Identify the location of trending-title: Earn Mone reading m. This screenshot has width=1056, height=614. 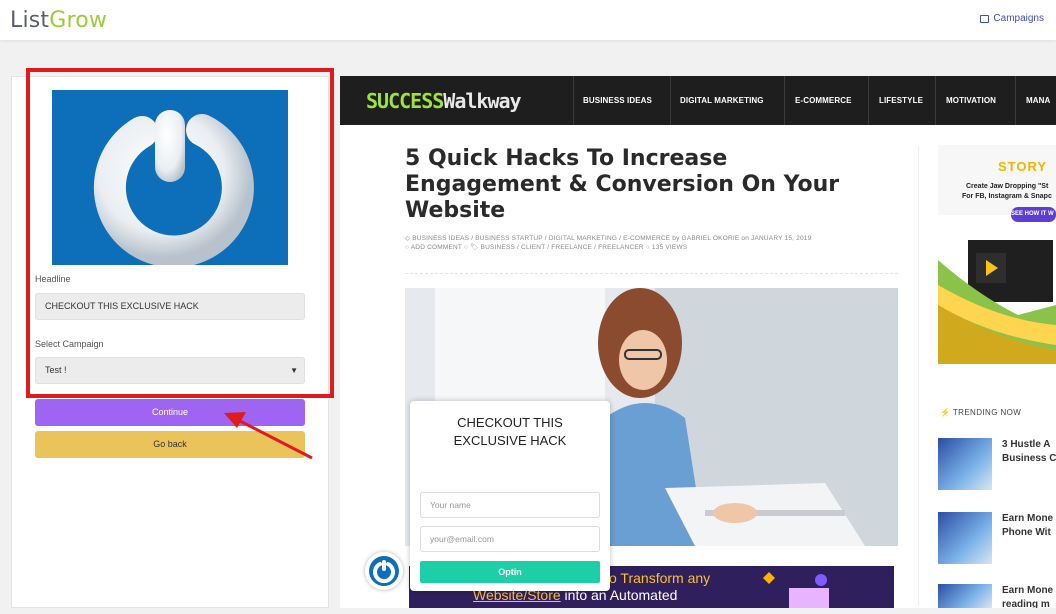
(1027, 596).